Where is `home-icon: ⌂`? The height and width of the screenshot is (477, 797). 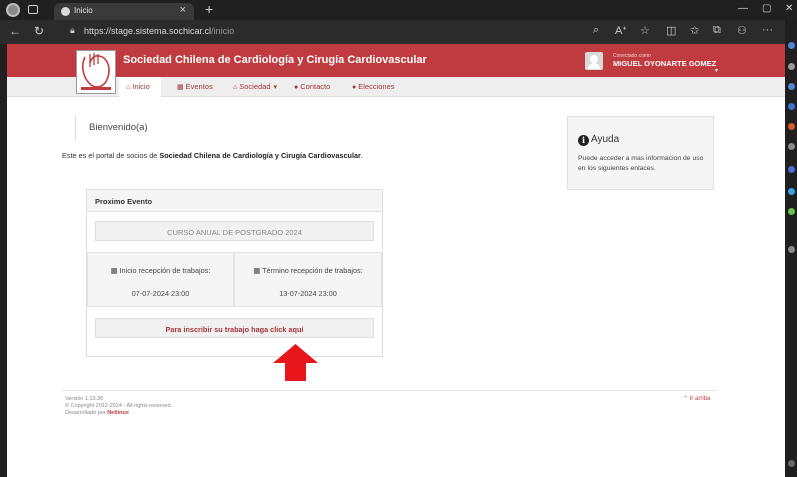 home-icon: ⌂ is located at coordinates (128, 87).